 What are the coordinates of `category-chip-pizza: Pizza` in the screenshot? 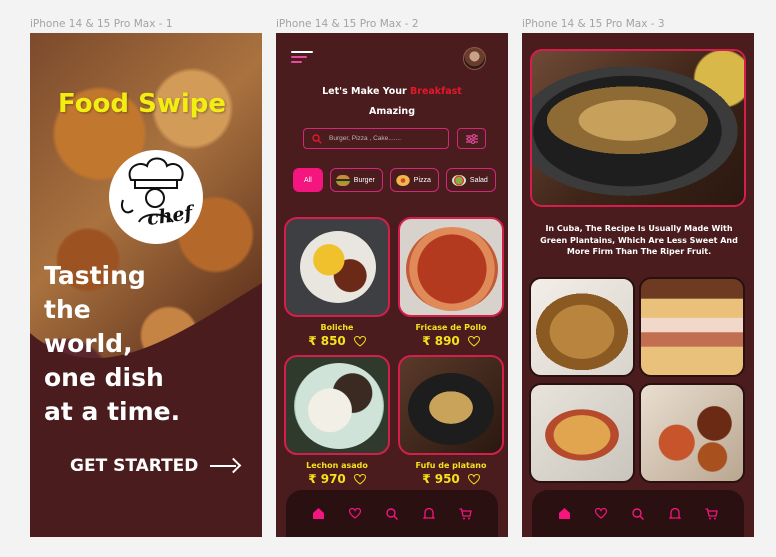 It's located at (414, 180).